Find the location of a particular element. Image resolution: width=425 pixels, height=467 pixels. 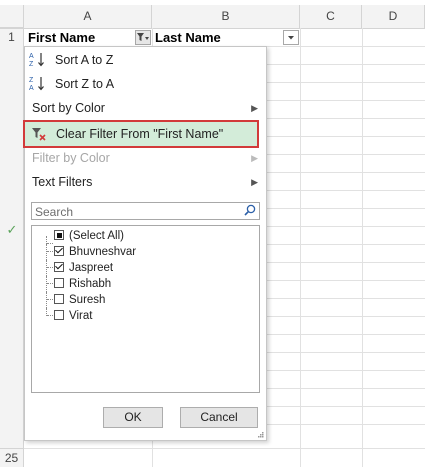

sort-z-to-a-label: Sort Z to A is located at coordinates (85, 84).